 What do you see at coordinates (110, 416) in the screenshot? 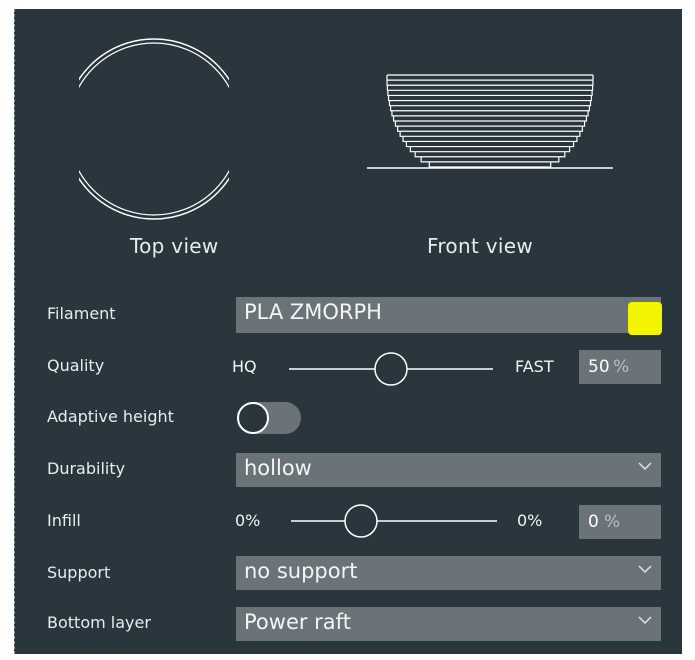
I see `adaptive-height-label: Adaptive height` at bounding box center [110, 416].